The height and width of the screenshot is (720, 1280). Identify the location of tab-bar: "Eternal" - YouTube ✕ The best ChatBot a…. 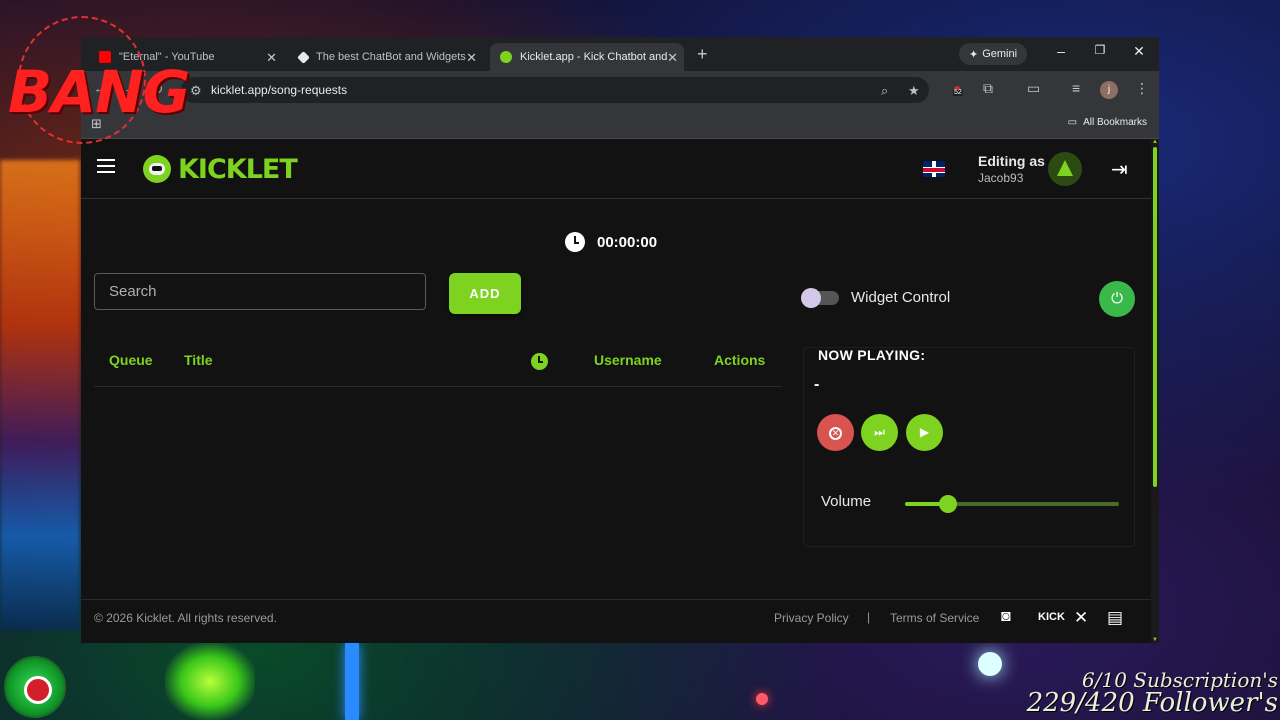
(620, 54).